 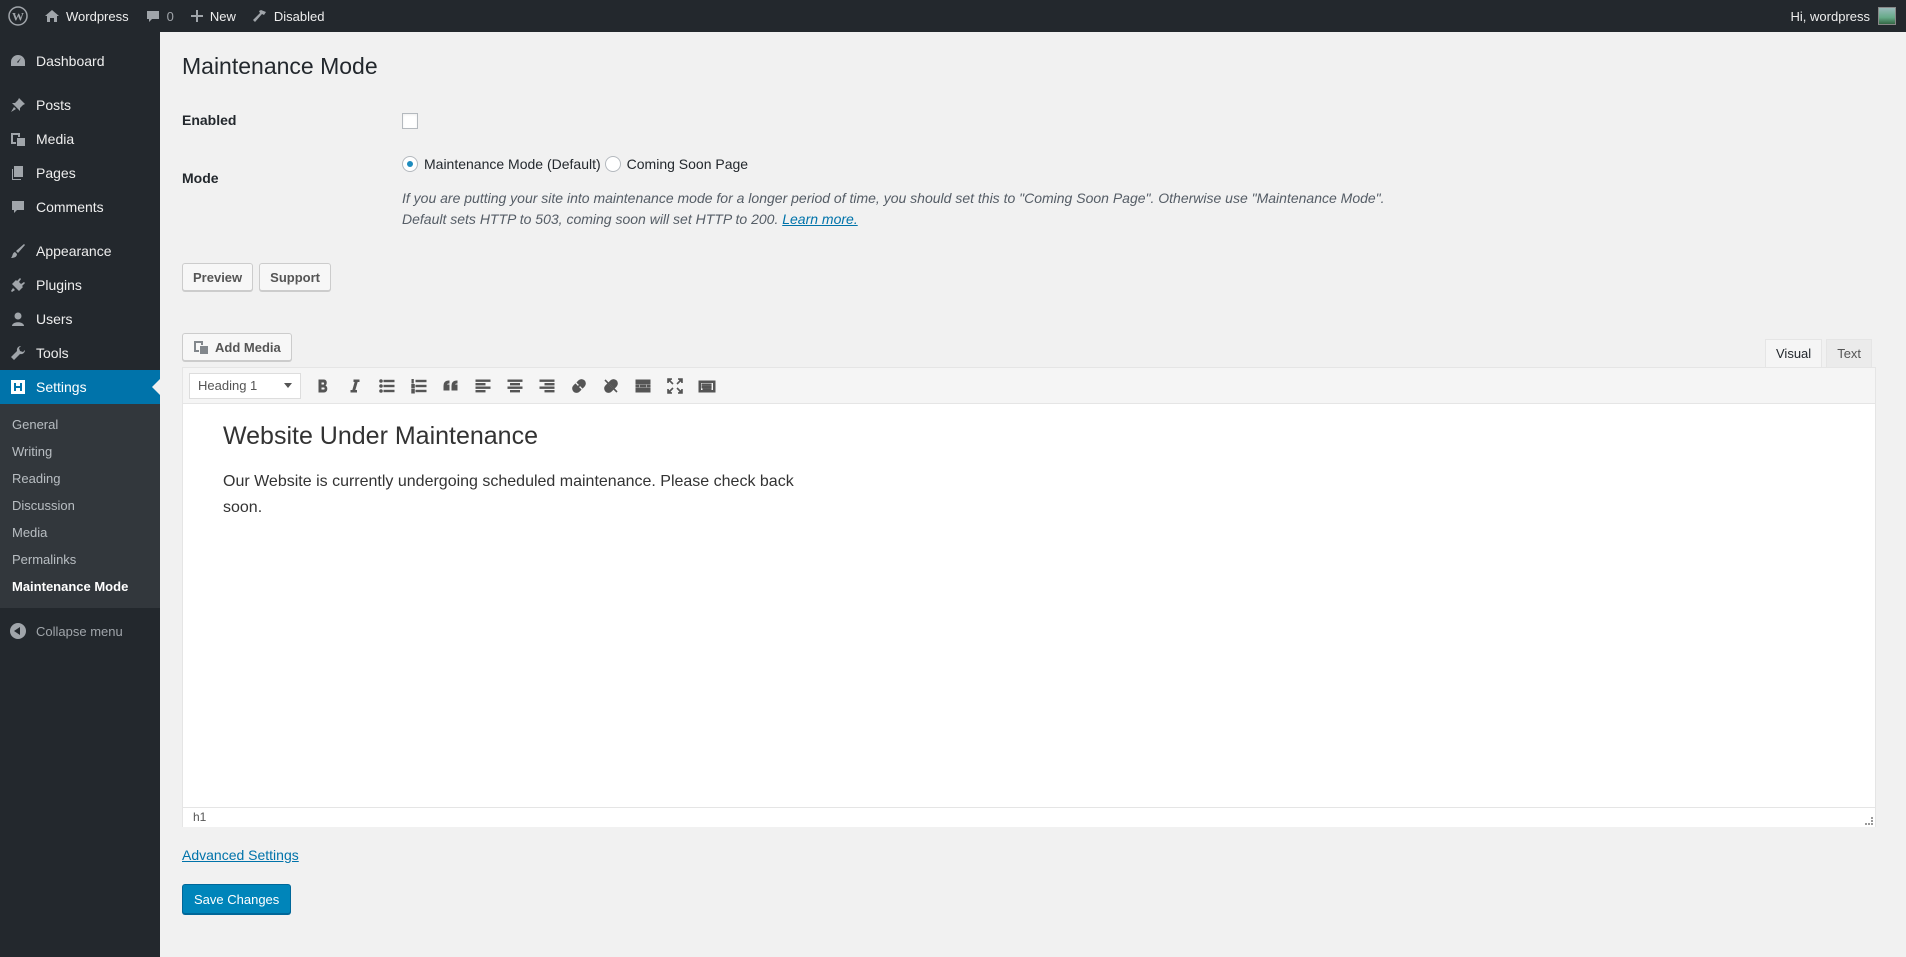 I want to click on enabled-label: Enabled, so click(x=209, y=120).